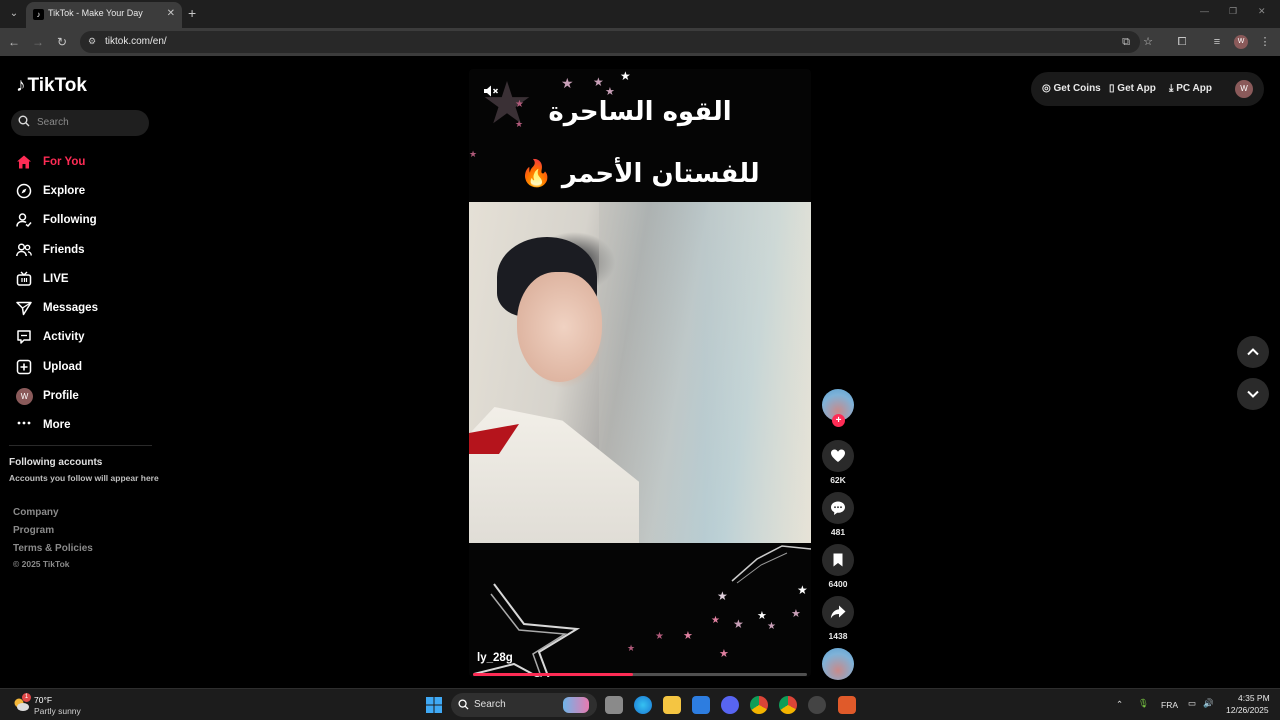 Image resolution: width=1280 pixels, height=720 pixels. I want to click on comment-icon, so click(838, 508).